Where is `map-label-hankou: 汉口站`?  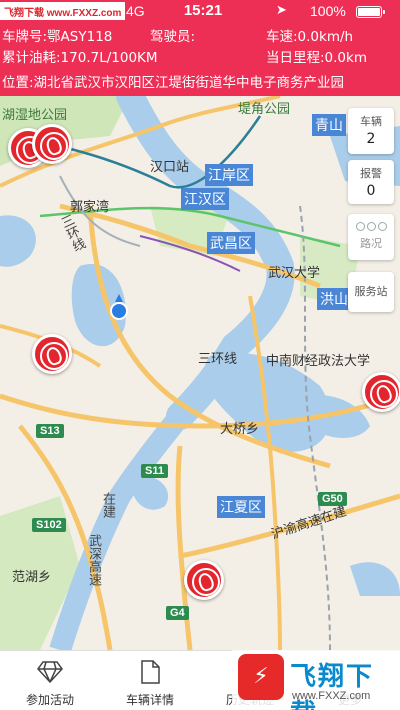
map-label-hankou: 汉口站 is located at coordinates (170, 167).